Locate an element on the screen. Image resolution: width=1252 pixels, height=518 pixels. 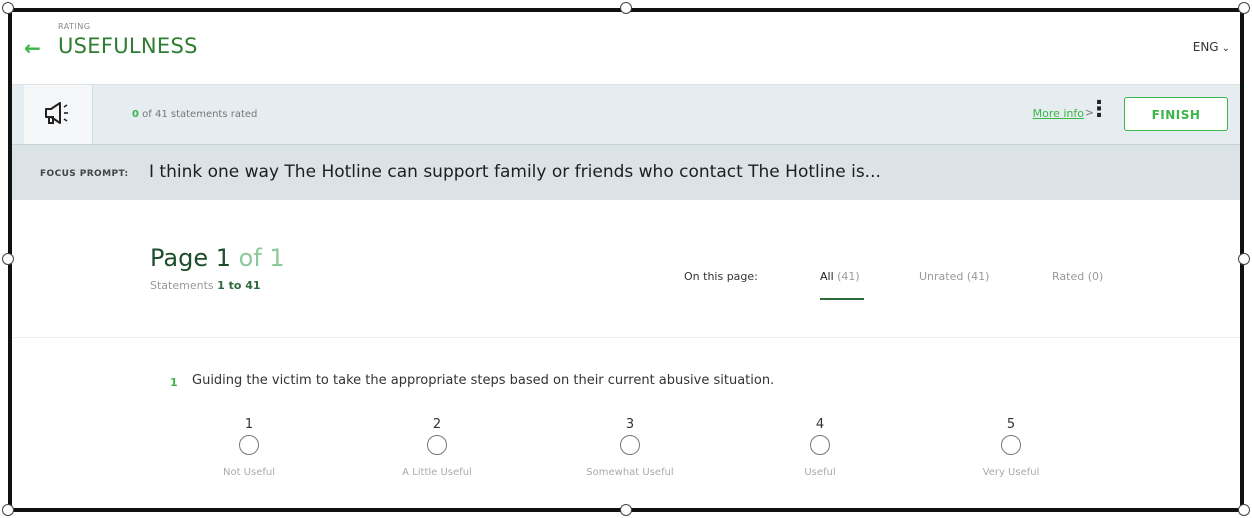
rating-option-4: 4 Useful is located at coordinates (820, 447).